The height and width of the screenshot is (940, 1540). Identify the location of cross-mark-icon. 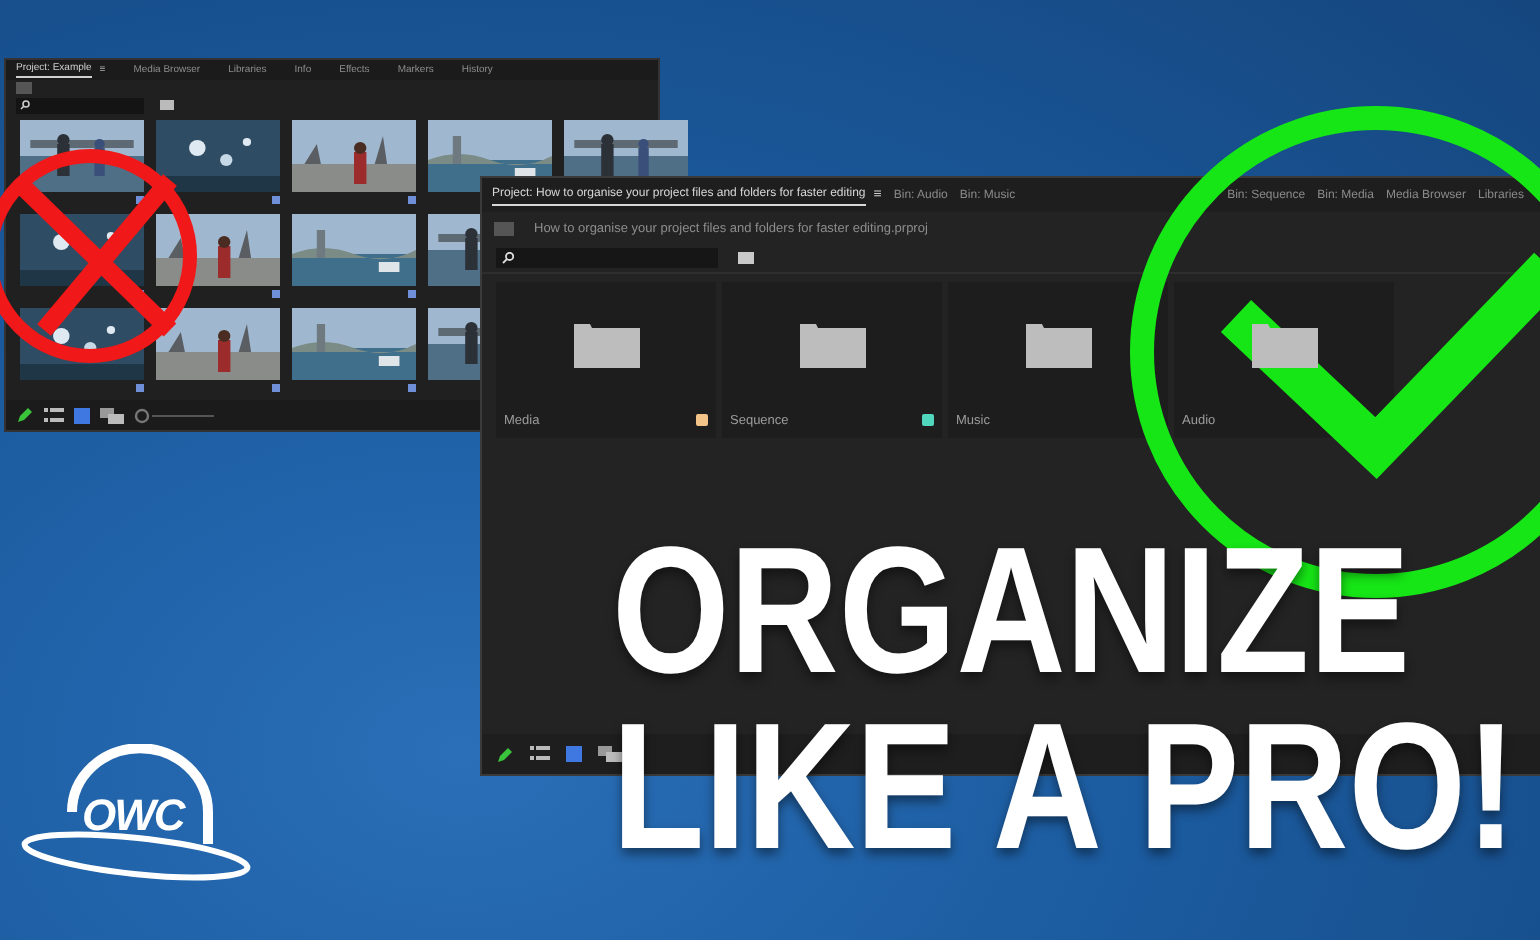
(100, 256).